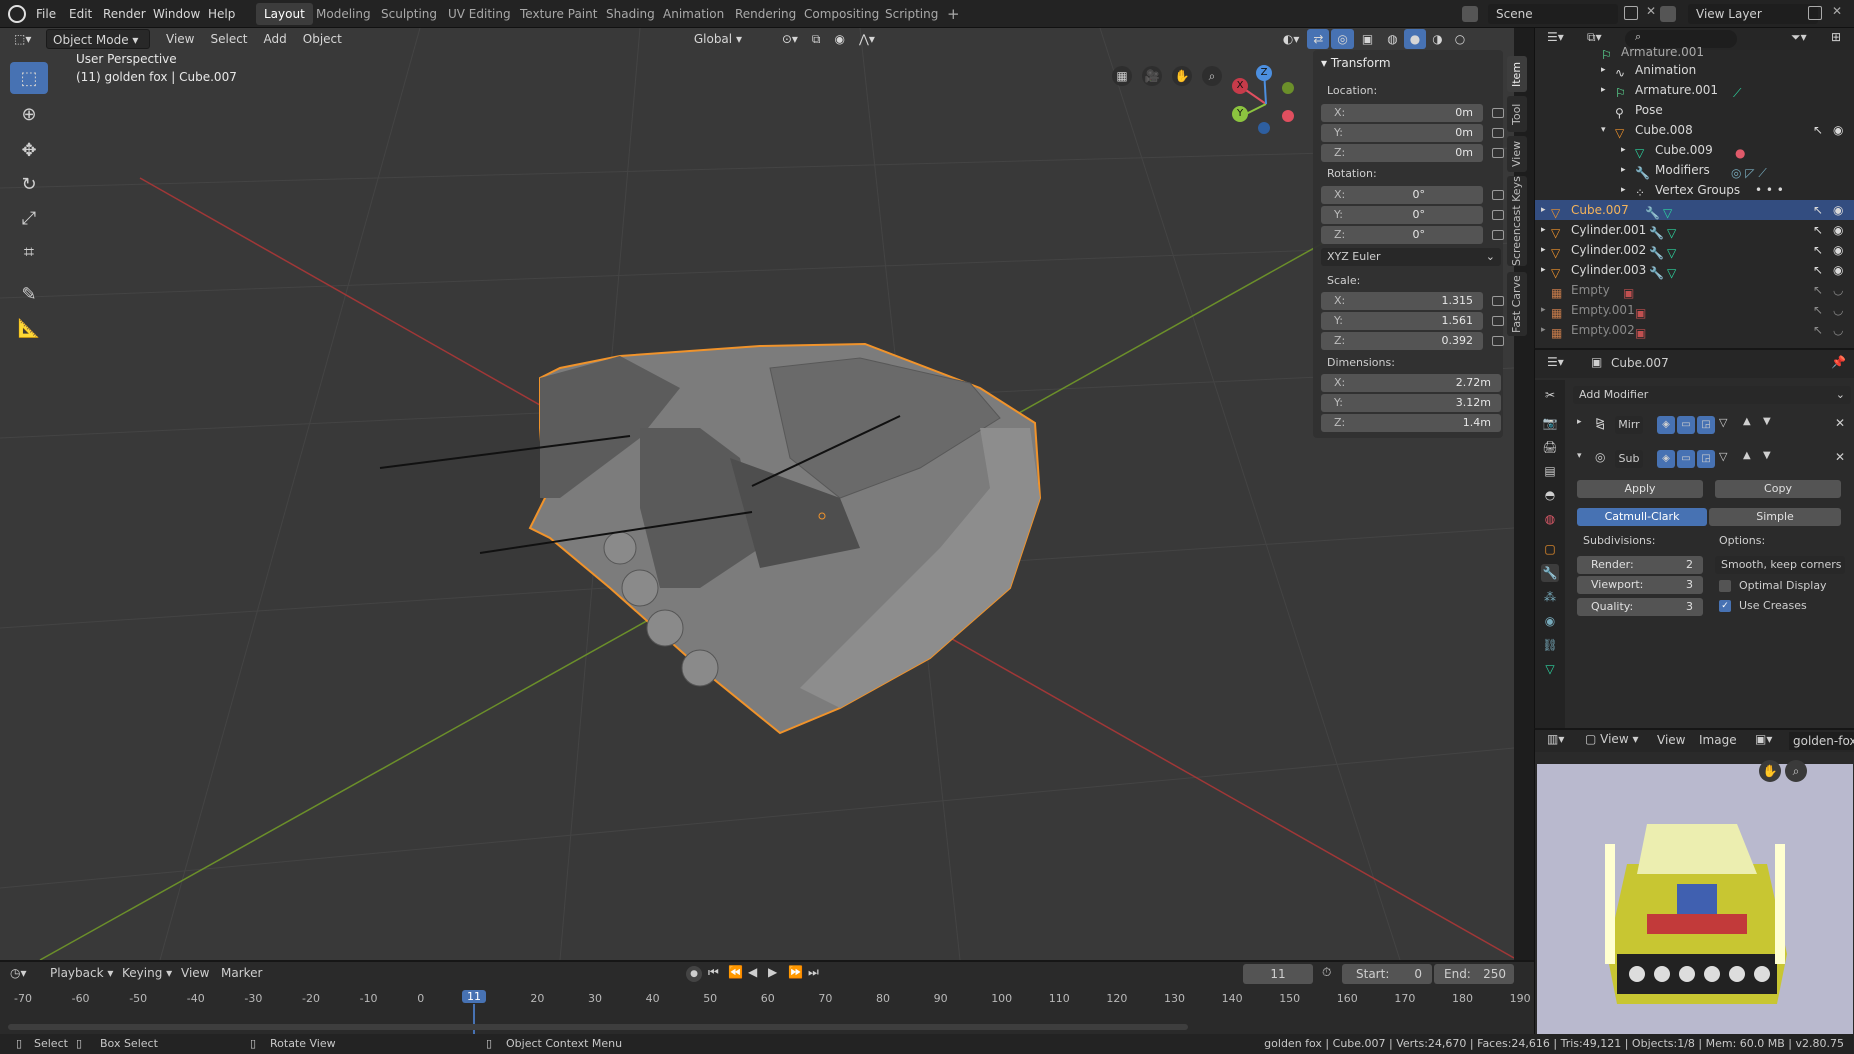 The height and width of the screenshot is (1054, 1854). Describe the element at coordinates (790, 39) in the screenshot. I see `pivot-icon: ⊙▾` at that location.